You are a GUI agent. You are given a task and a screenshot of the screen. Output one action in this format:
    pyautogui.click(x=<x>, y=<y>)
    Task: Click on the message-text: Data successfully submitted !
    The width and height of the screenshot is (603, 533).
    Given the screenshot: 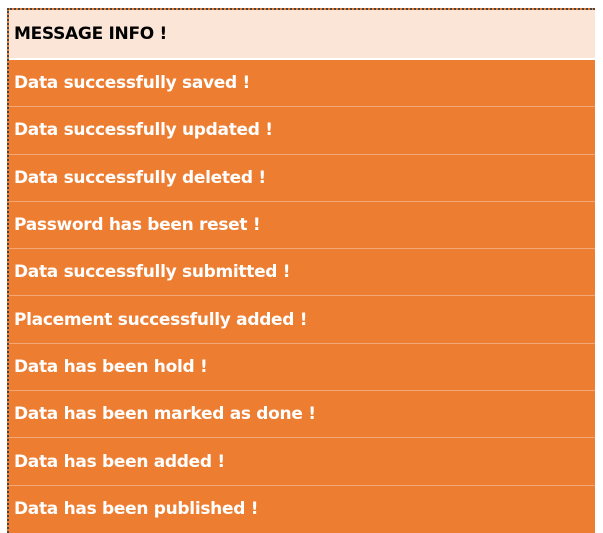 What is the action you would take?
    pyautogui.click(x=152, y=272)
    